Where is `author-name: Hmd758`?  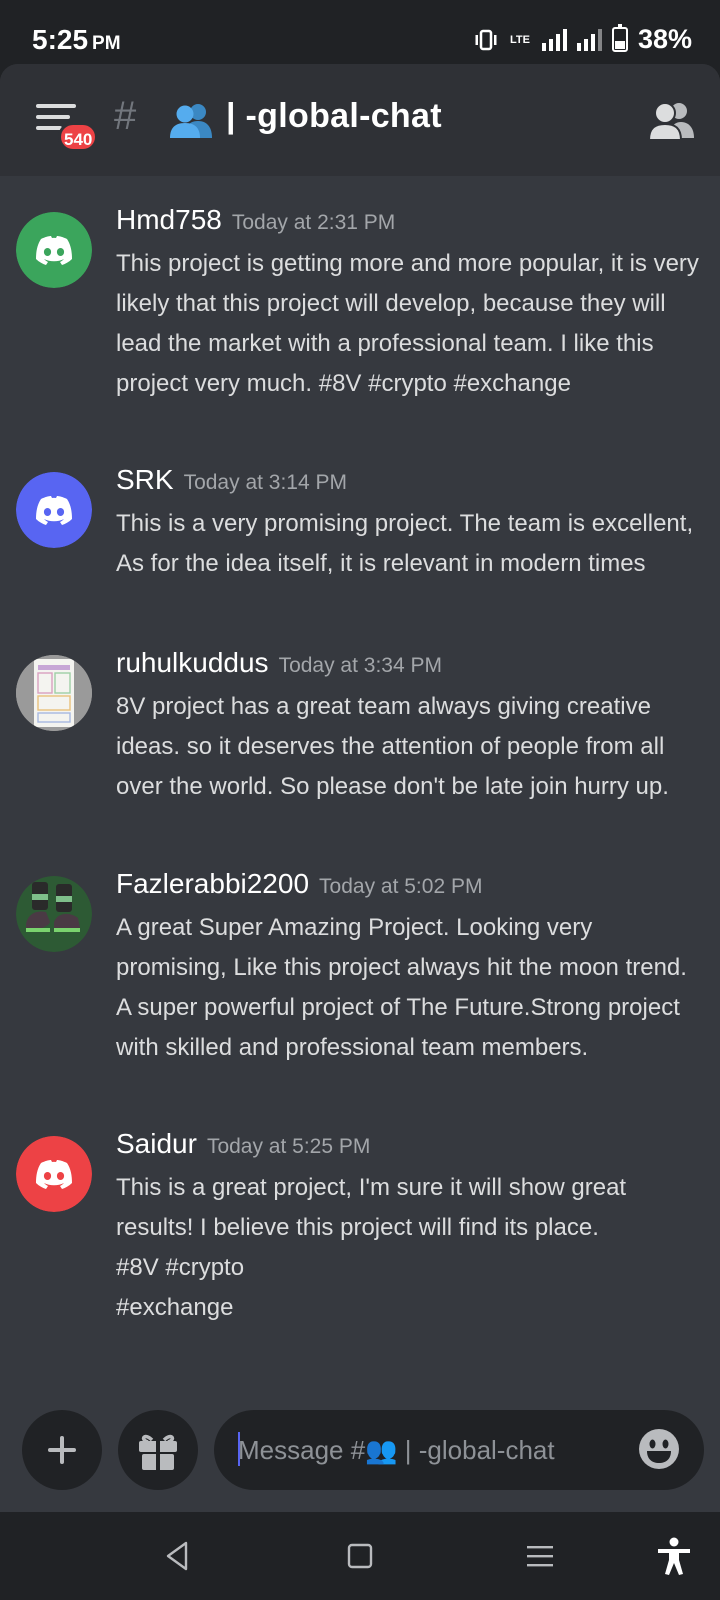 author-name: Hmd758 is located at coordinates (169, 219).